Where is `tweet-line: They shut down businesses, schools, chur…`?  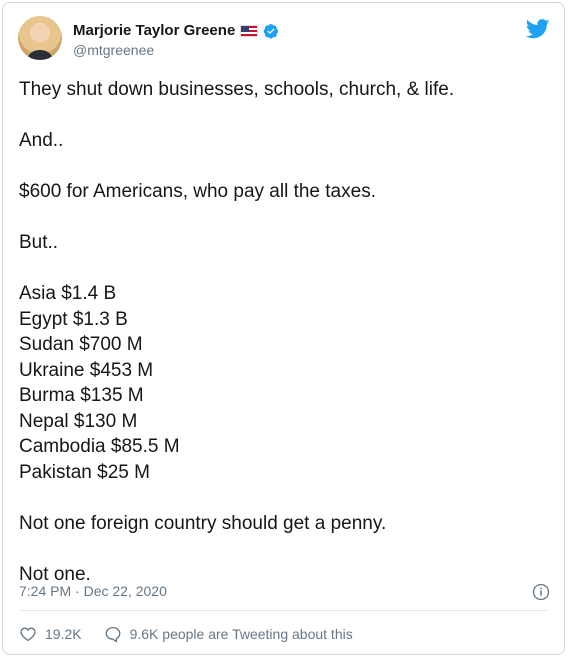 tweet-line: They shut down businesses, schools, chur… is located at coordinates (237, 89).